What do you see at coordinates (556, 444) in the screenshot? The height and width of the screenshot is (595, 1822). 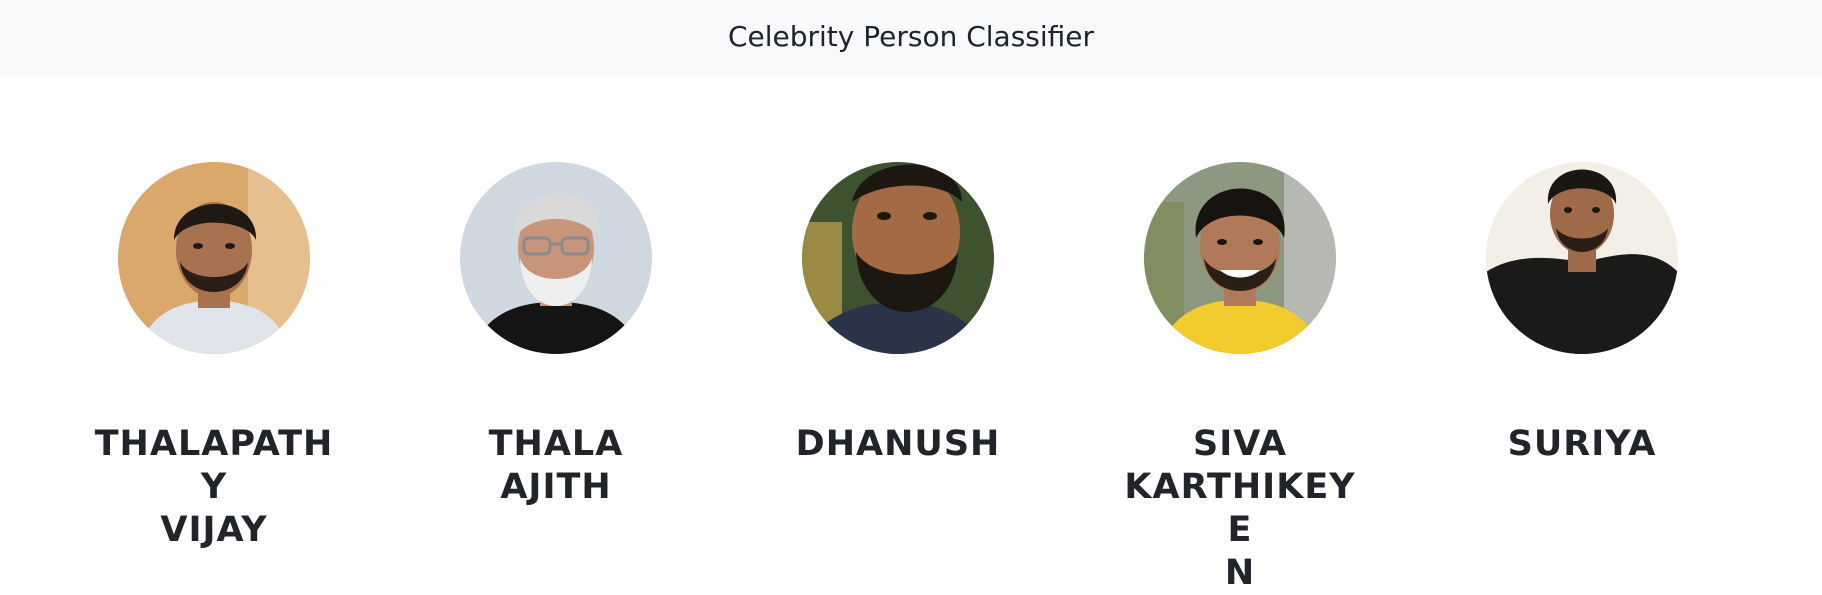 I see `celebrity-name-line: THALA` at bounding box center [556, 444].